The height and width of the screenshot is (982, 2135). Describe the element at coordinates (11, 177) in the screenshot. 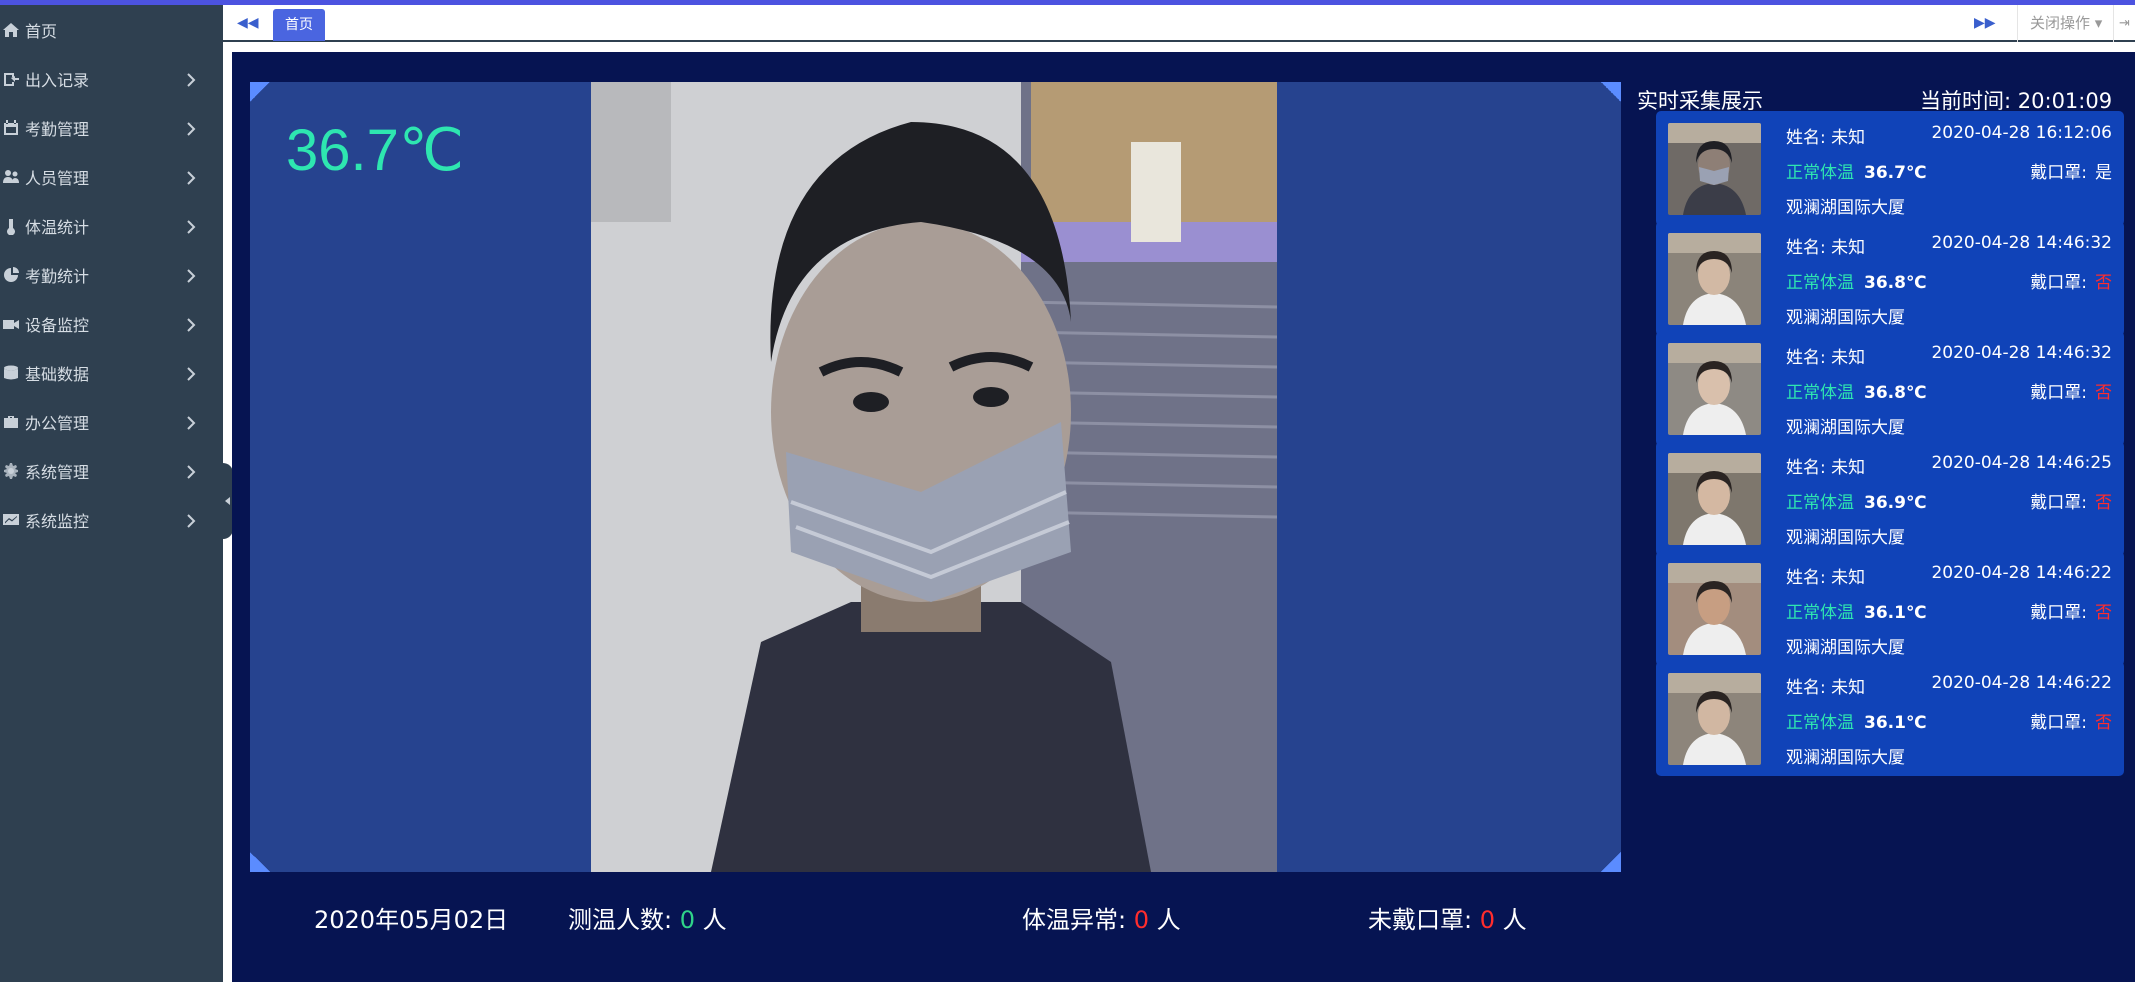

I see `users-icon` at that location.